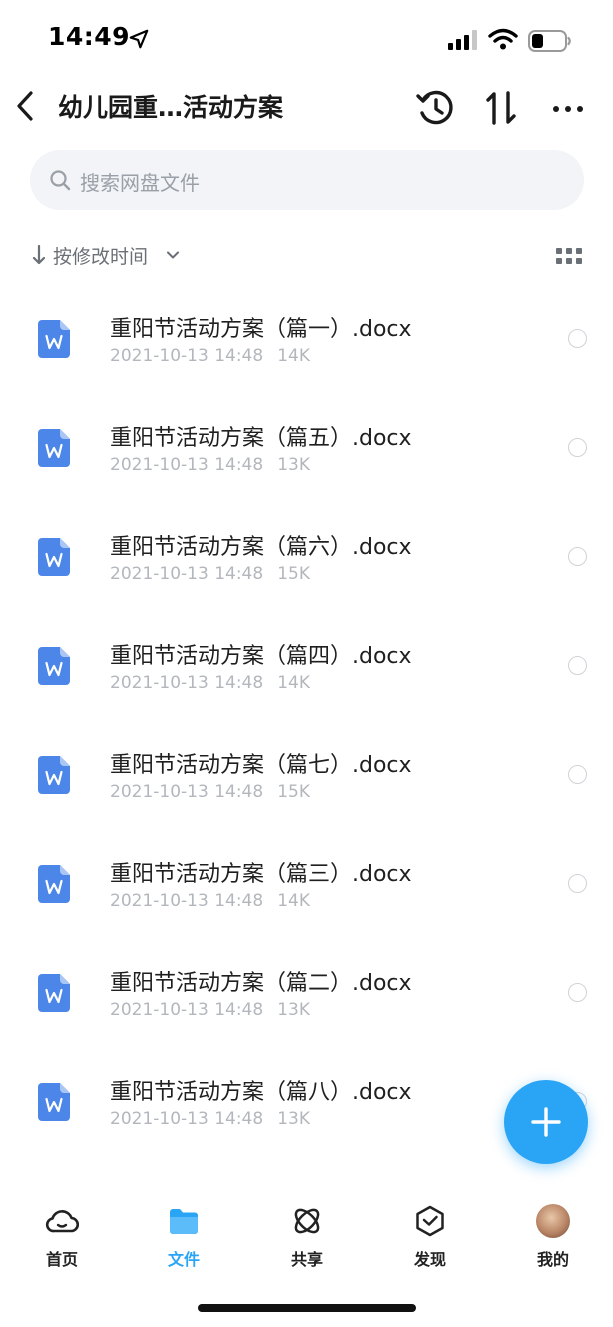 This screenshot has width=613, height=1327. Describe the element at coordinates (101, 257) in the screenshot. I see `sort-label: 按修改时间` at that location.